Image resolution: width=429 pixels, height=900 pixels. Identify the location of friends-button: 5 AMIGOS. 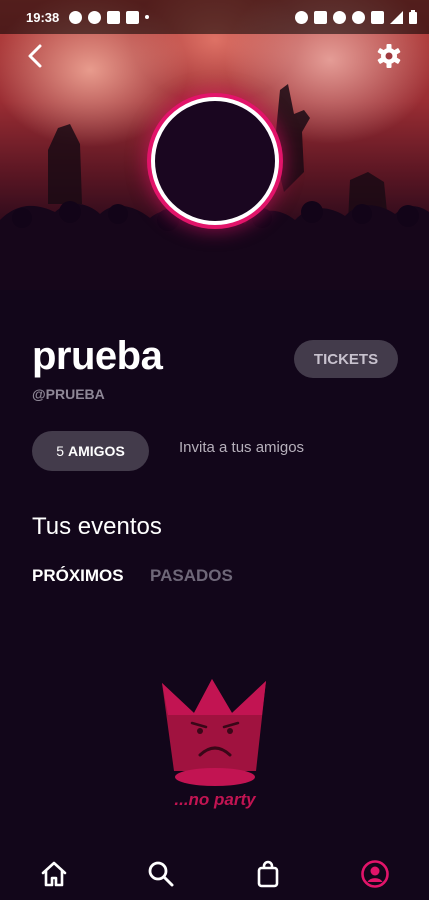
(90, 451).